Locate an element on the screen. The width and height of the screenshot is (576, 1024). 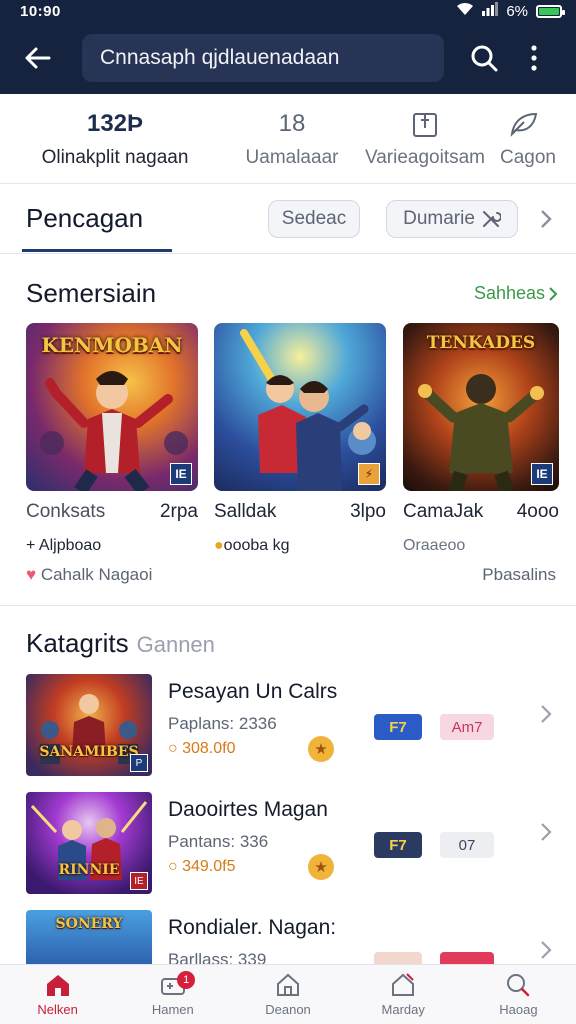
search-input: Cnnasaph qjdlauenadaan is located at coordinates (263, 58).